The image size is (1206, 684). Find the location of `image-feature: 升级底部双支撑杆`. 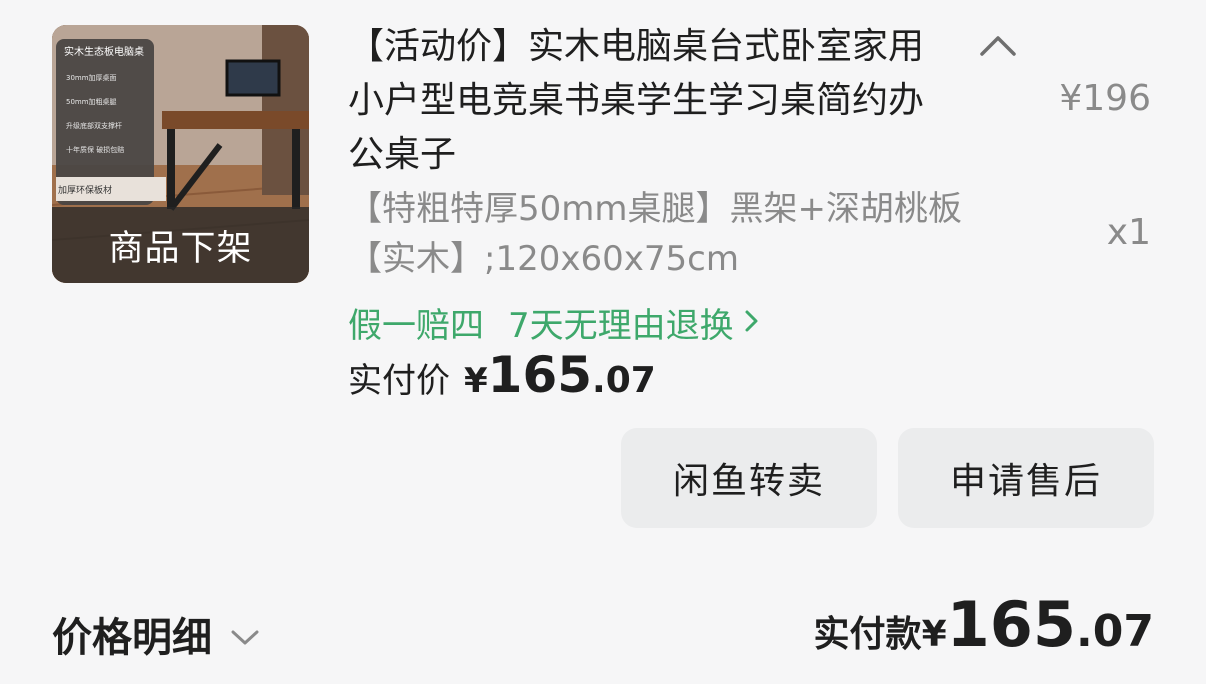

image-feature: 升级底部双支撑杆 is located at coordinates (94, 126).